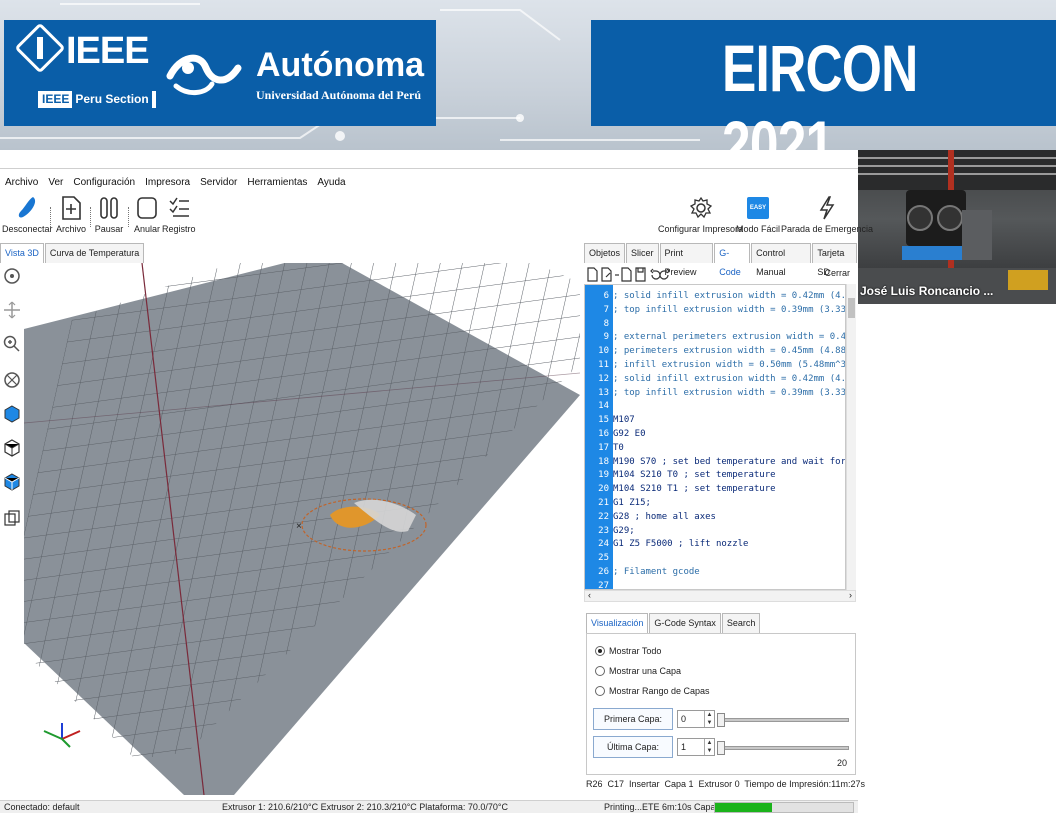  I want to click on show-layer-range-radio: Mostrar Rango de Capas, so click(652, 691).